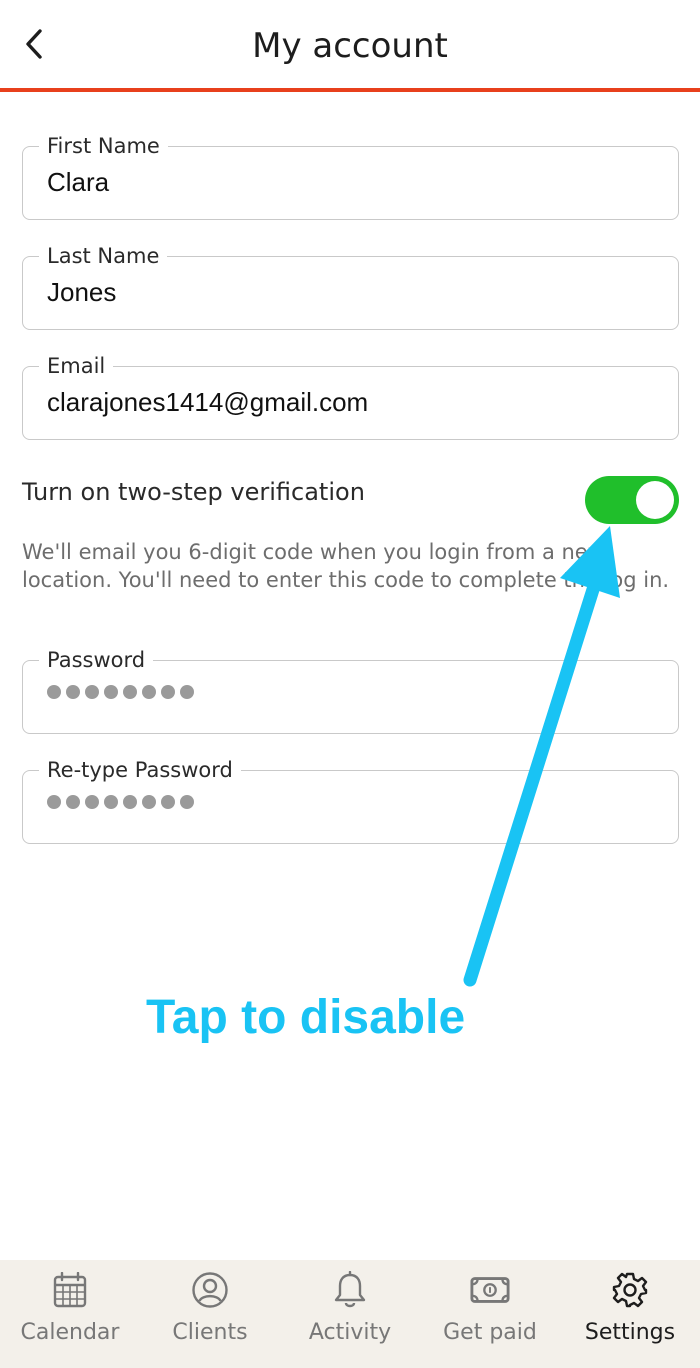  I want to click on toggle-knob, so click(655, 500).